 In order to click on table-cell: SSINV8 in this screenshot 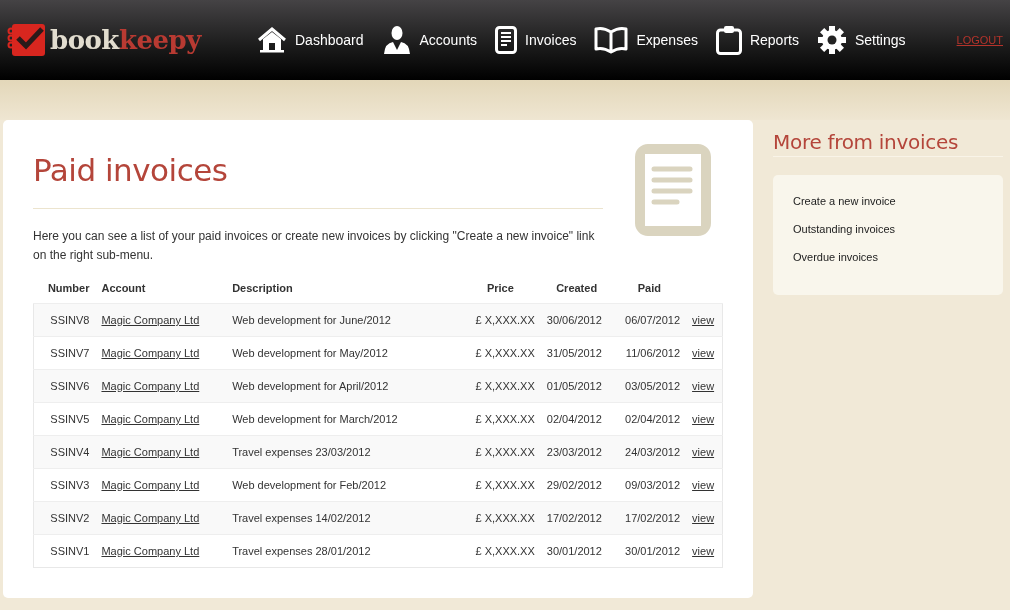, I will do `click(64, 320)`.